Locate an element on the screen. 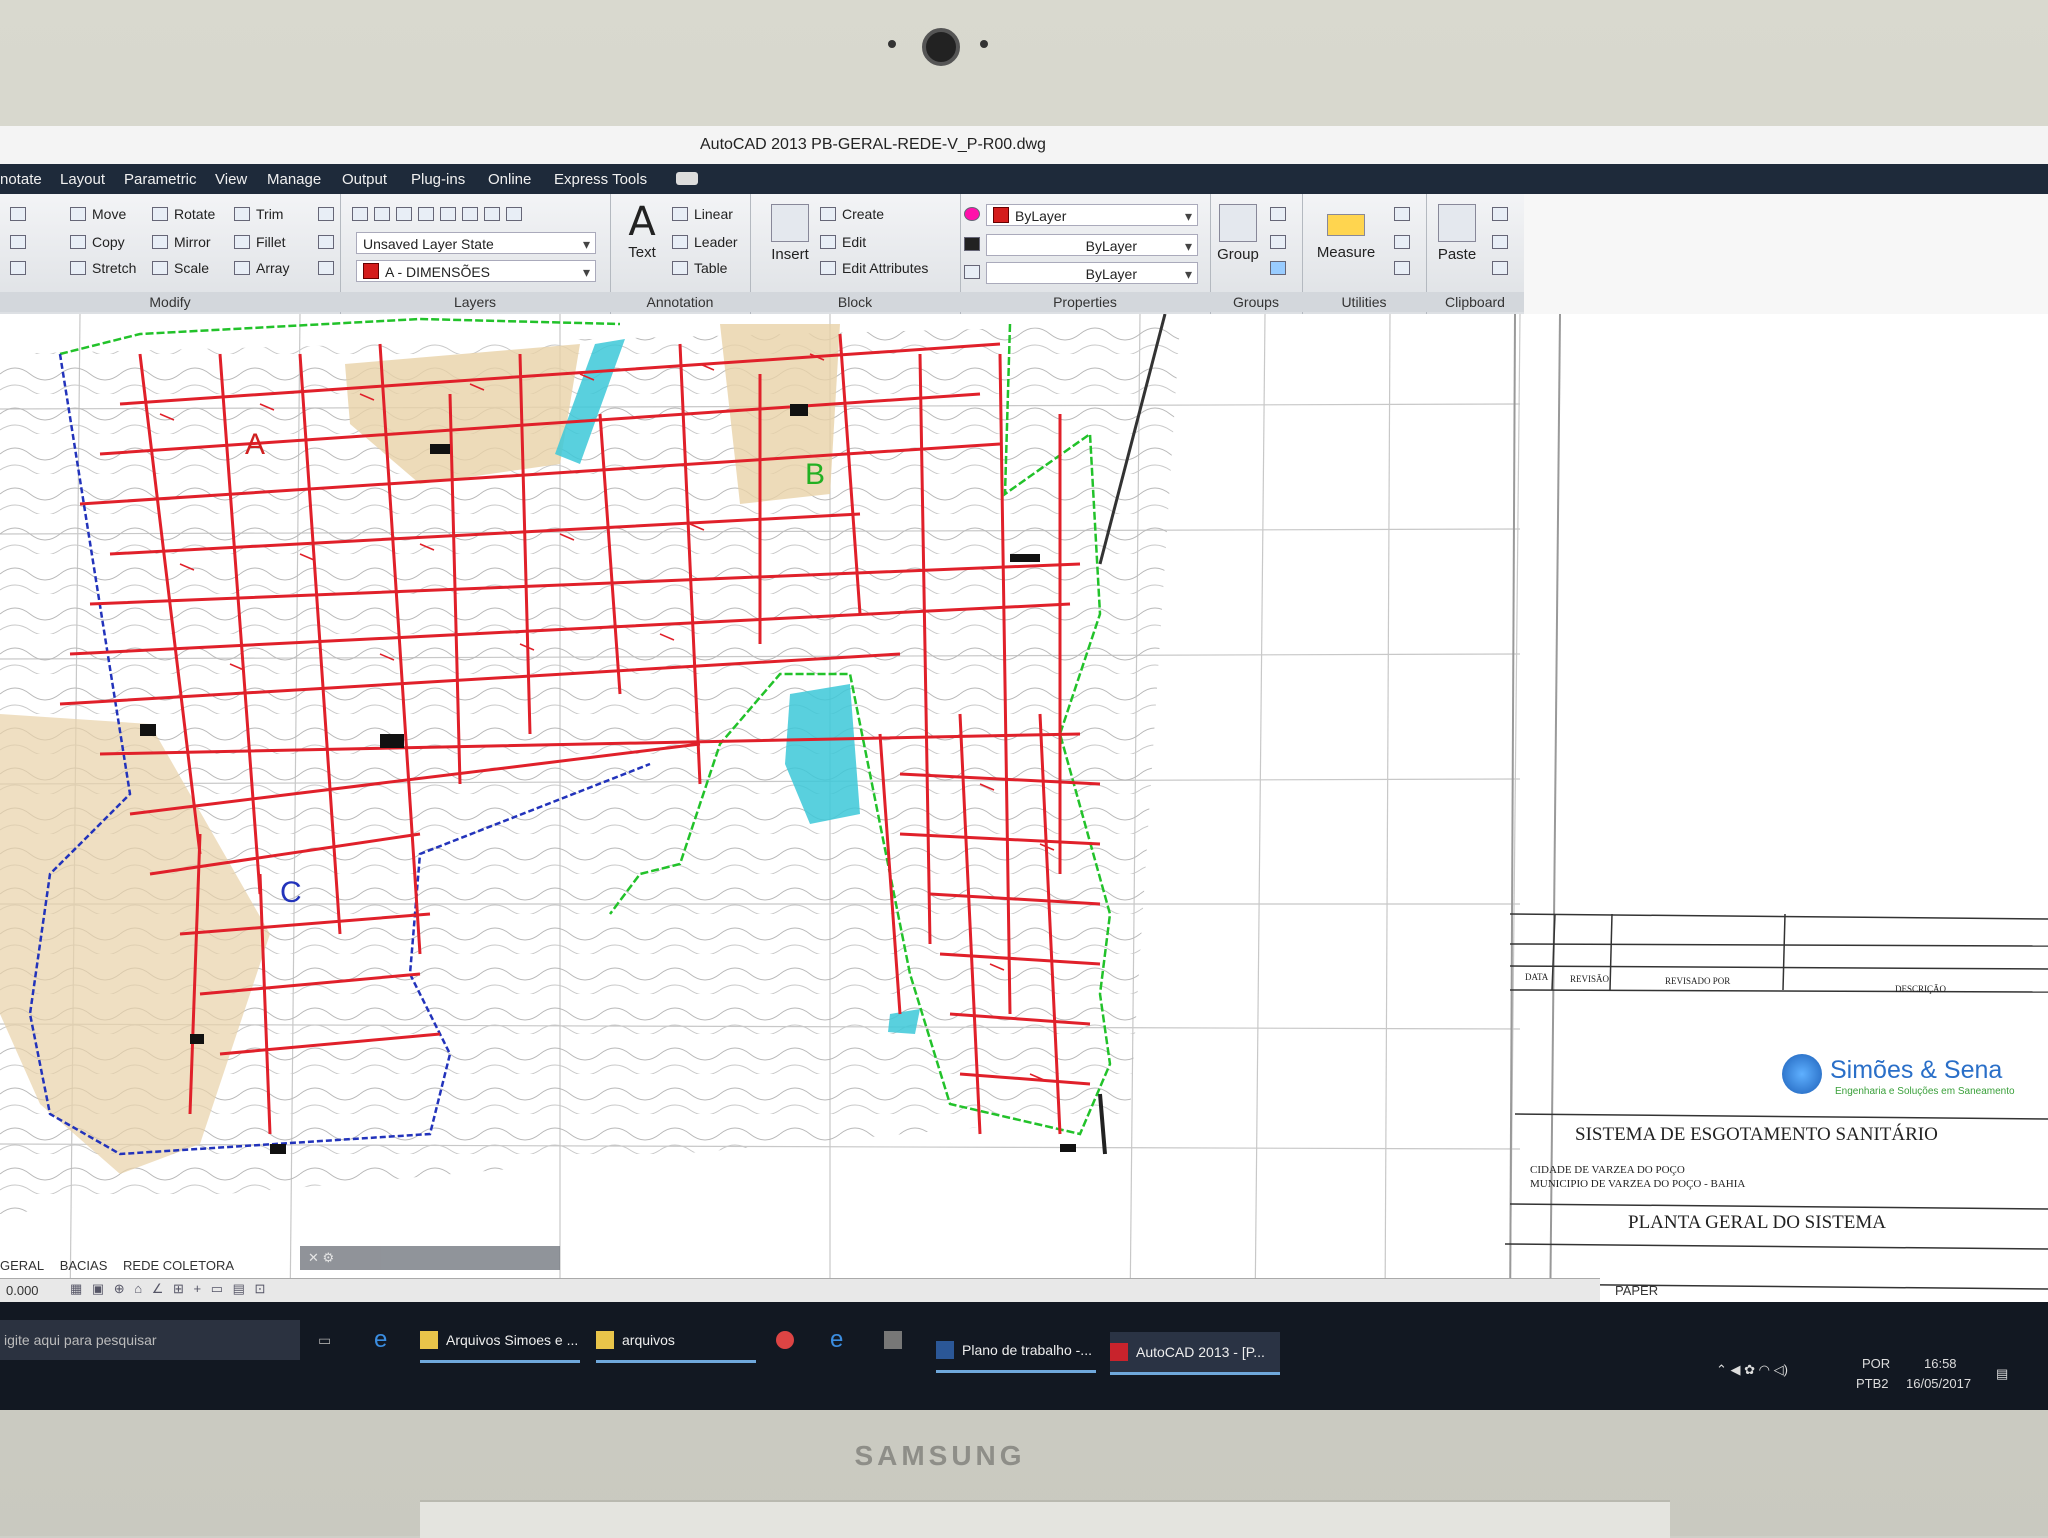 The height and width of the screenshot is (1538, 2048). trim-button: Trim is located at coordinates (258, 214).